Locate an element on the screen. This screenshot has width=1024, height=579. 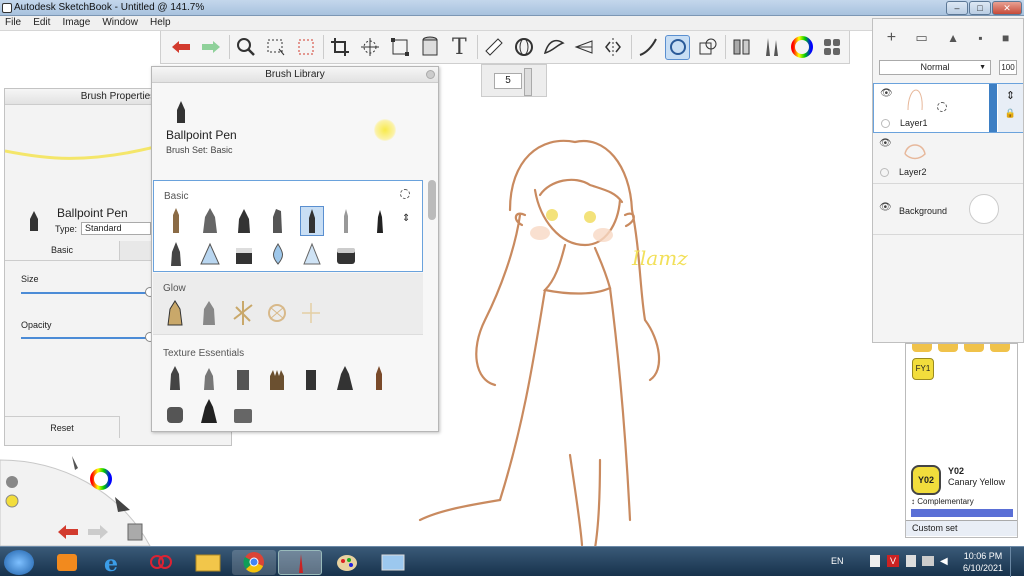
clock-date: 6/10/2021 is located at coordinates (983, 568).